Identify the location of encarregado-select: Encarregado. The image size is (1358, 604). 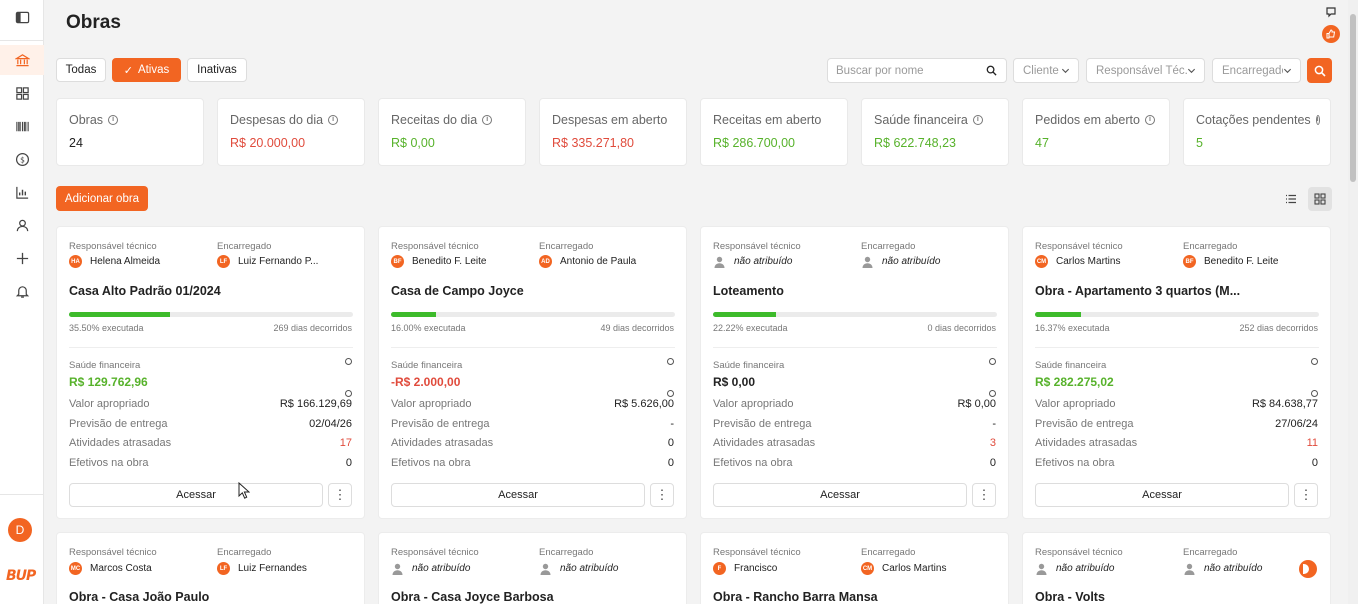
(1256, 70).